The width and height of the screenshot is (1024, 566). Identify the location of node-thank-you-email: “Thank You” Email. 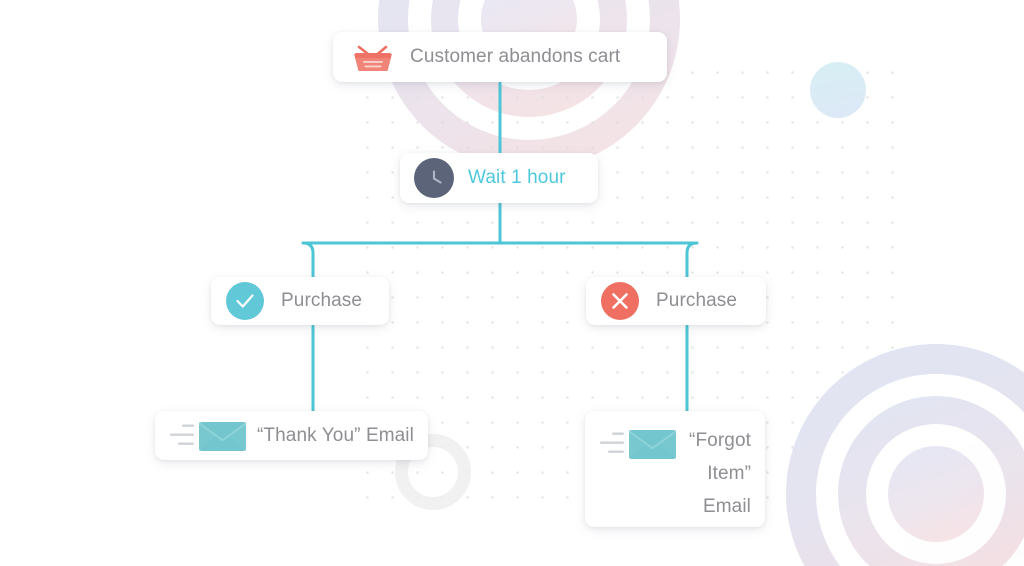
(291, 435).